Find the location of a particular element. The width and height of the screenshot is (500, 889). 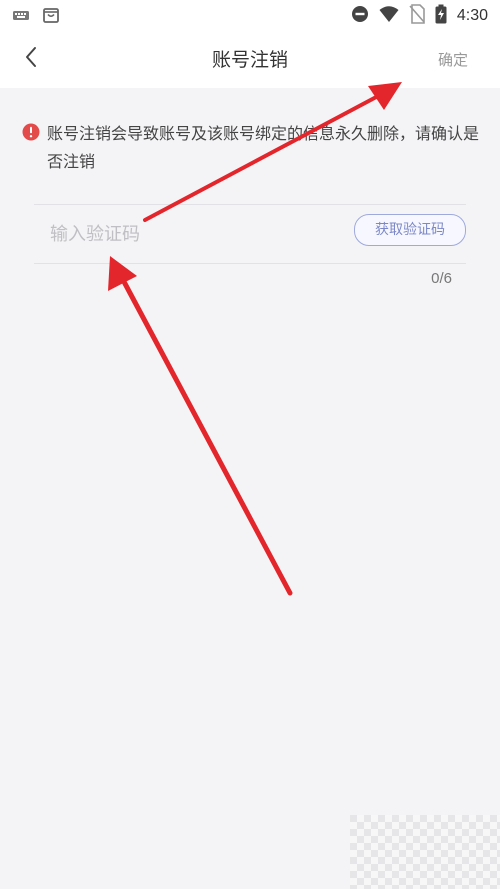

warning-text: 账号注销会导致账号及该账号绑定的信息永久删除，请确认是否注销 is located at coordinates (263, 147).